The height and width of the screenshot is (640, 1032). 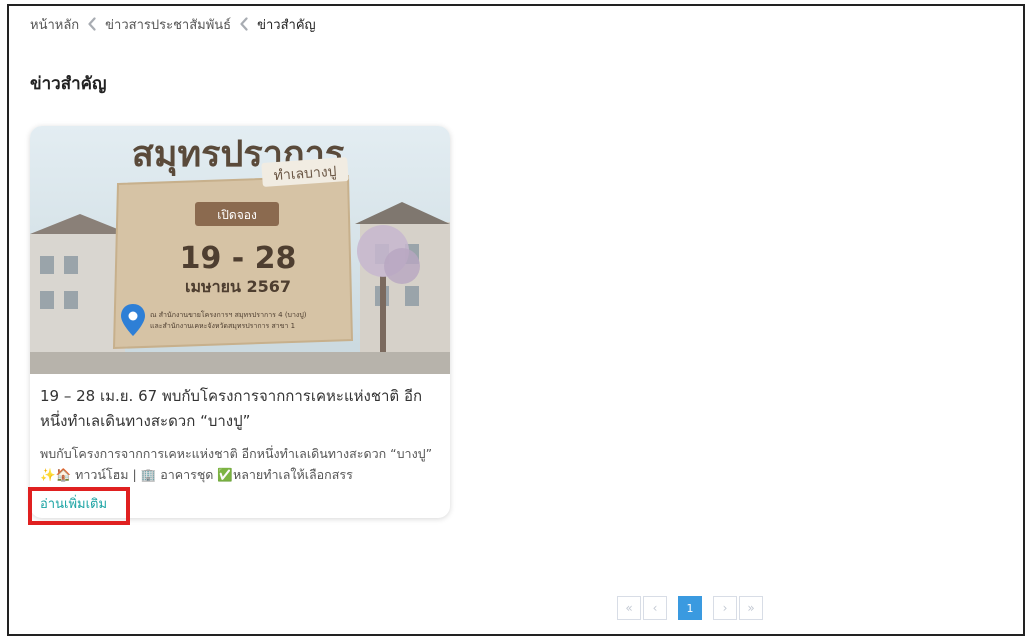 I want to click on first-page-button: «, so click(x=629, y=608).